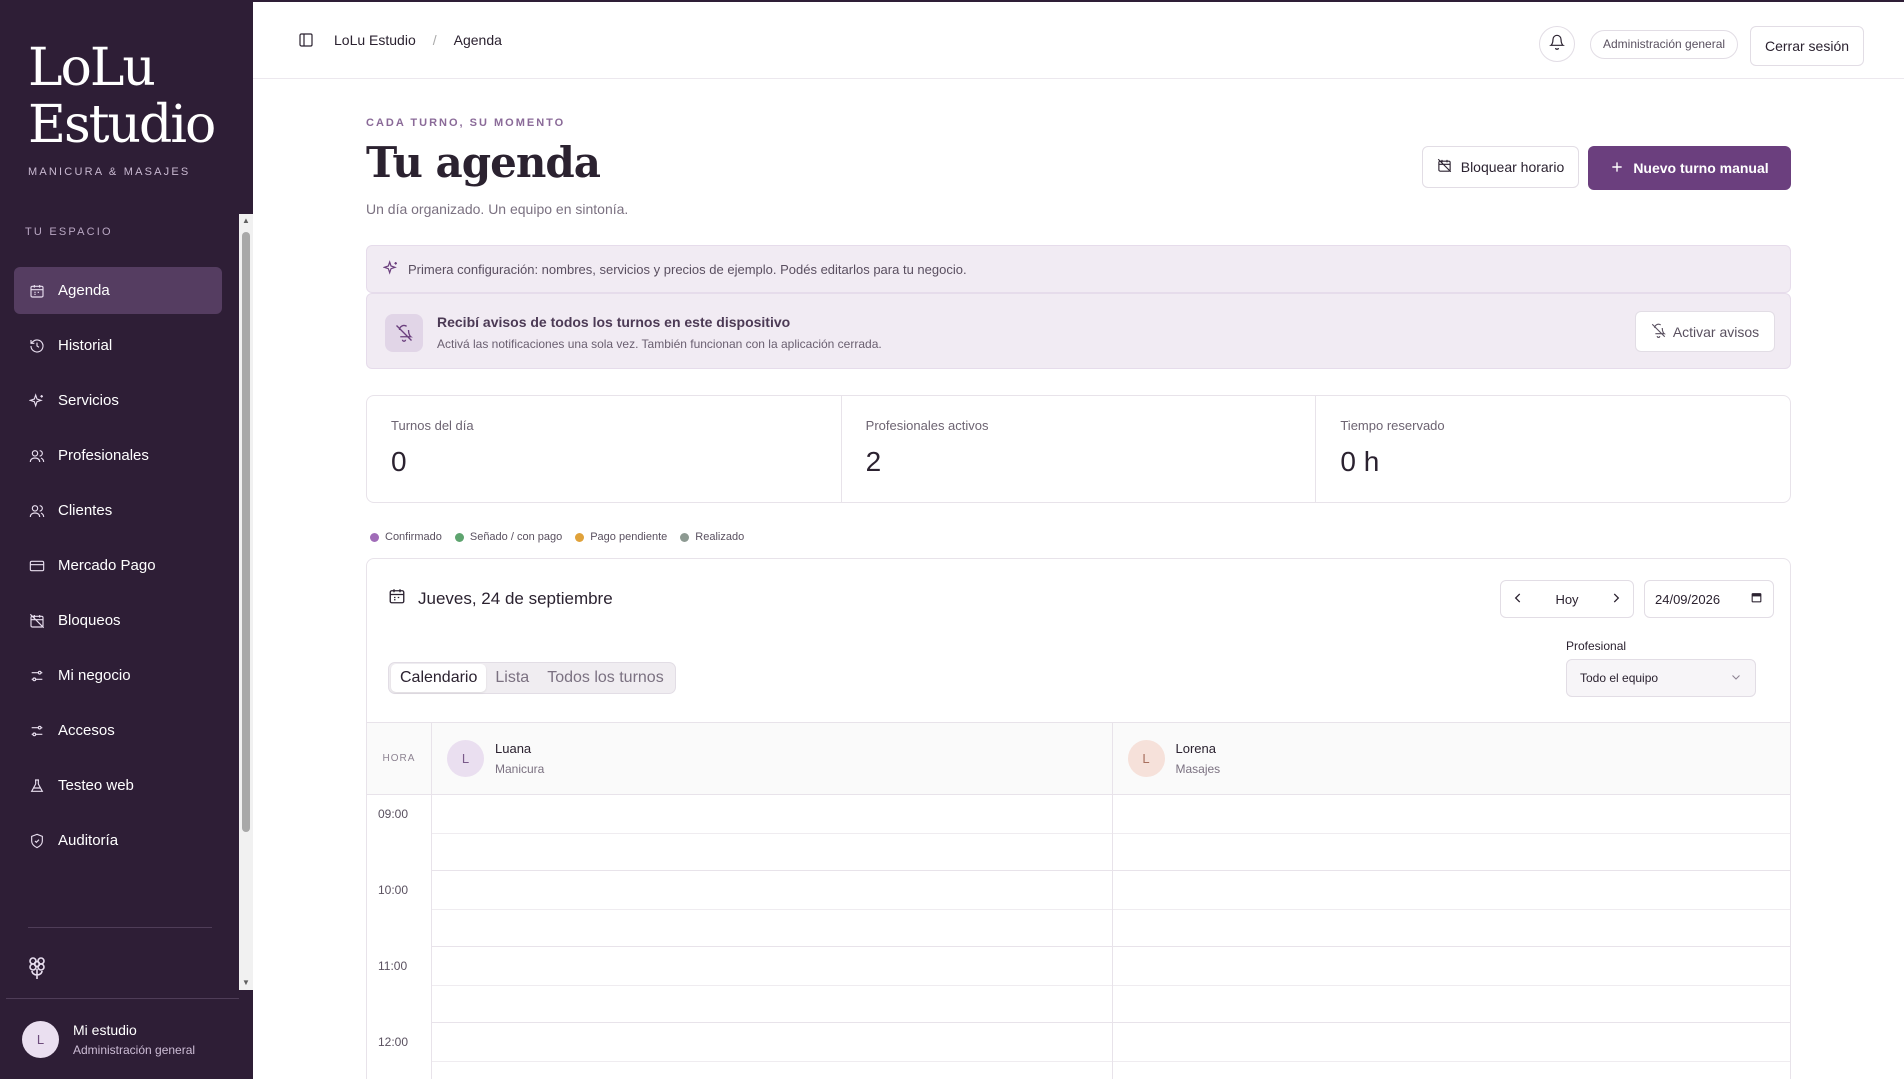 Image resolution: width=1904 pixels, height=1079 pixels. What do you see at coordinates (1616, 599) in the screenshot?
I see `chevron-right-icon` at bounding box center [1616, 599].